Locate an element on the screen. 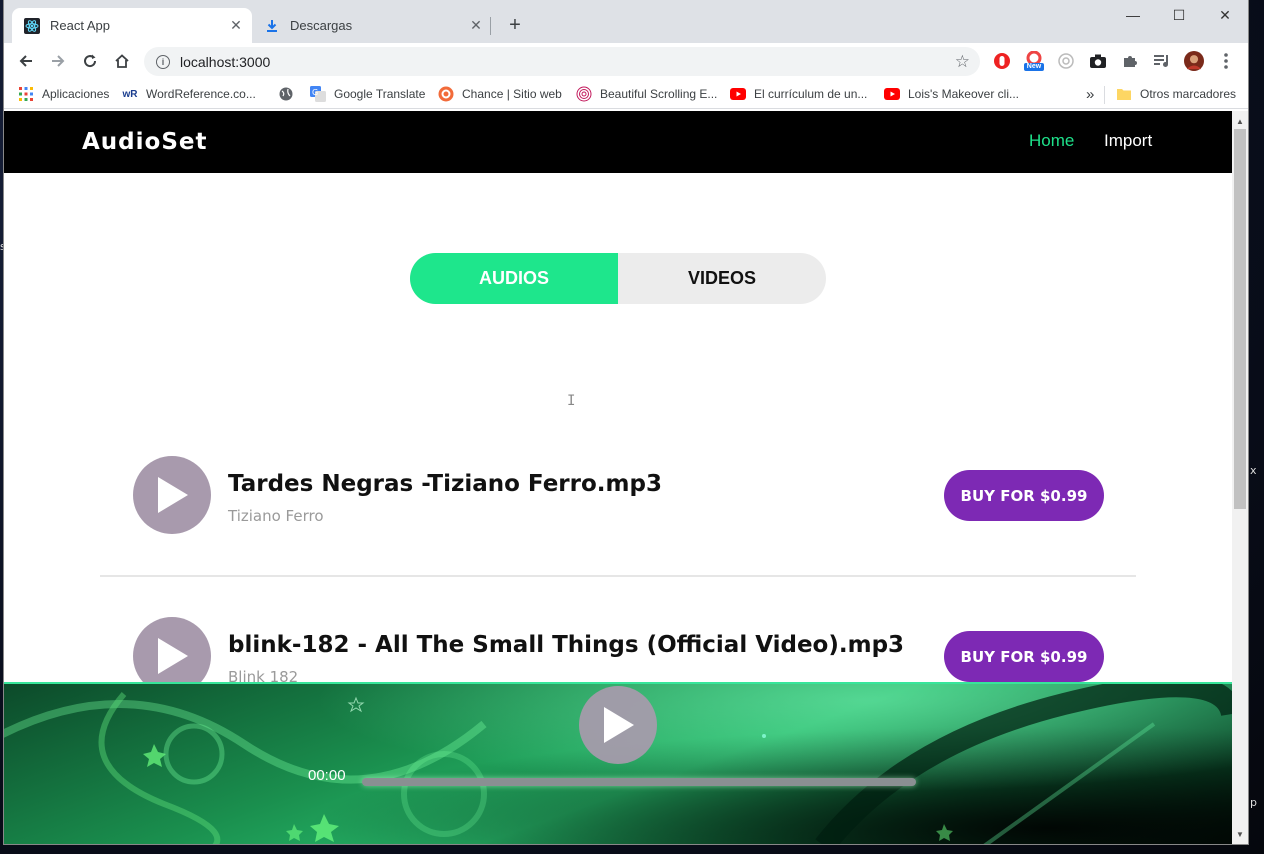 The width and height of the screenshot is (1264, 854). bookmark-label: Chance | Sitio web is located at coordinates (512, 94).